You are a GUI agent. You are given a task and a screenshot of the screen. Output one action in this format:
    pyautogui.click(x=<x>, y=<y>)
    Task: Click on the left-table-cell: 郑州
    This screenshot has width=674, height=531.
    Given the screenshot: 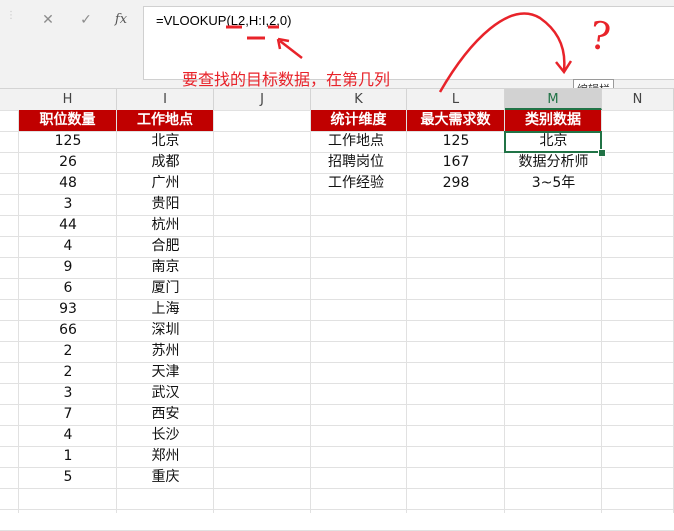 What is the action you would take?
    pyautogui.click(x=165, y=456)
    